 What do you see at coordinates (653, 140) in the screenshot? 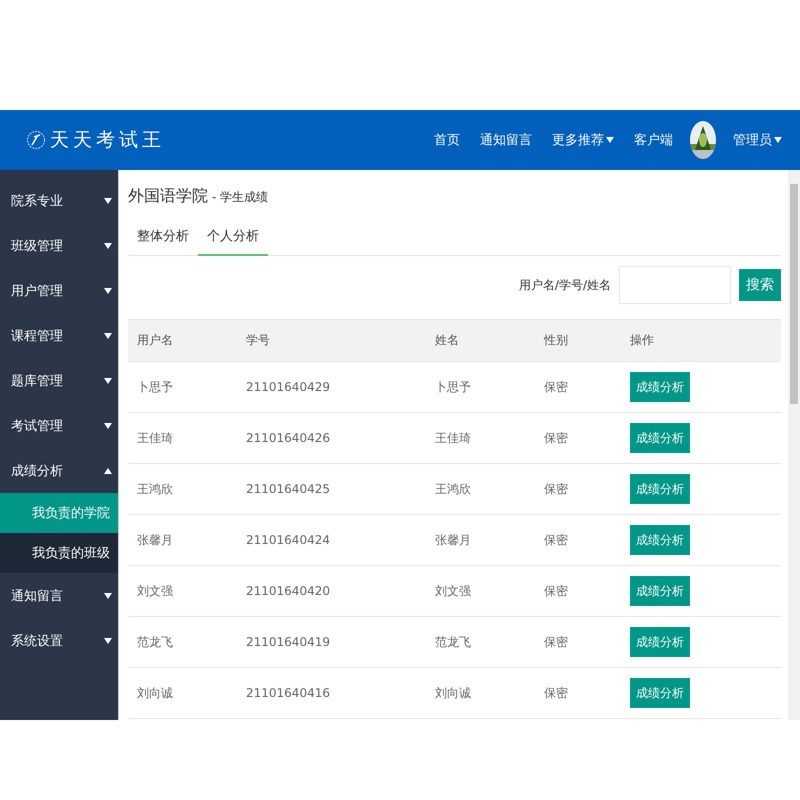
I see `nav-link: 客户端` at bounding box center [653, 140].